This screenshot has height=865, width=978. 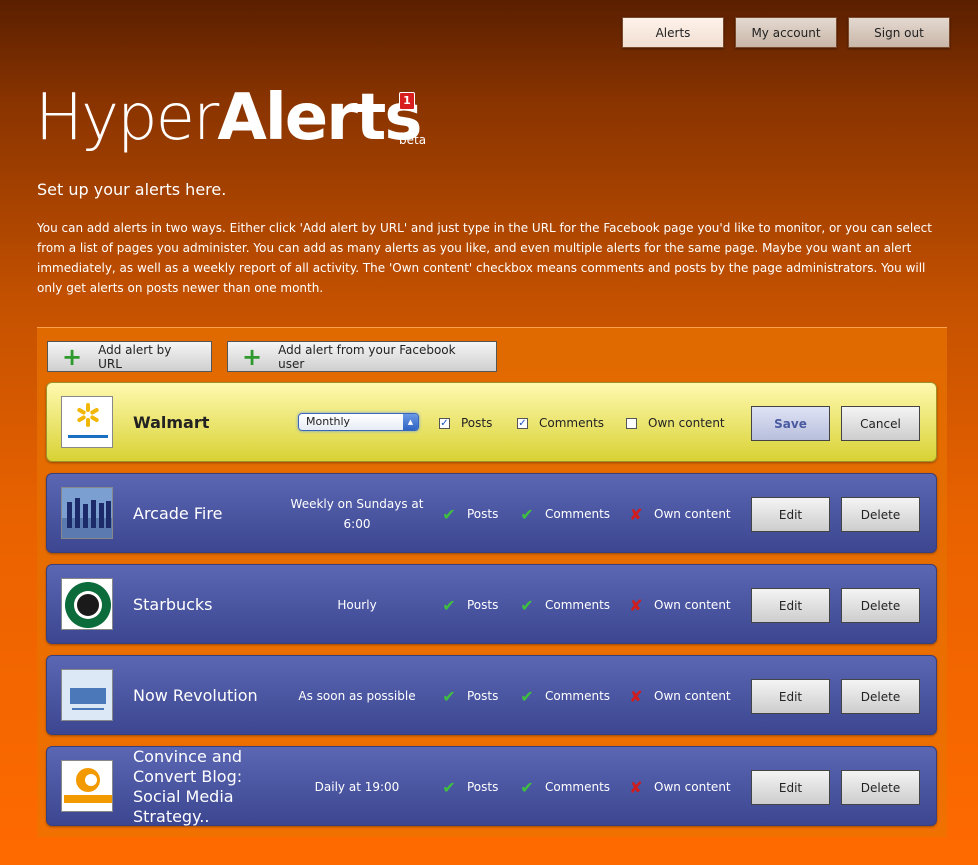 I want to click on add-alert-from-facebook-label: Add alert from your Facebook user, so click(x=367, y=356).